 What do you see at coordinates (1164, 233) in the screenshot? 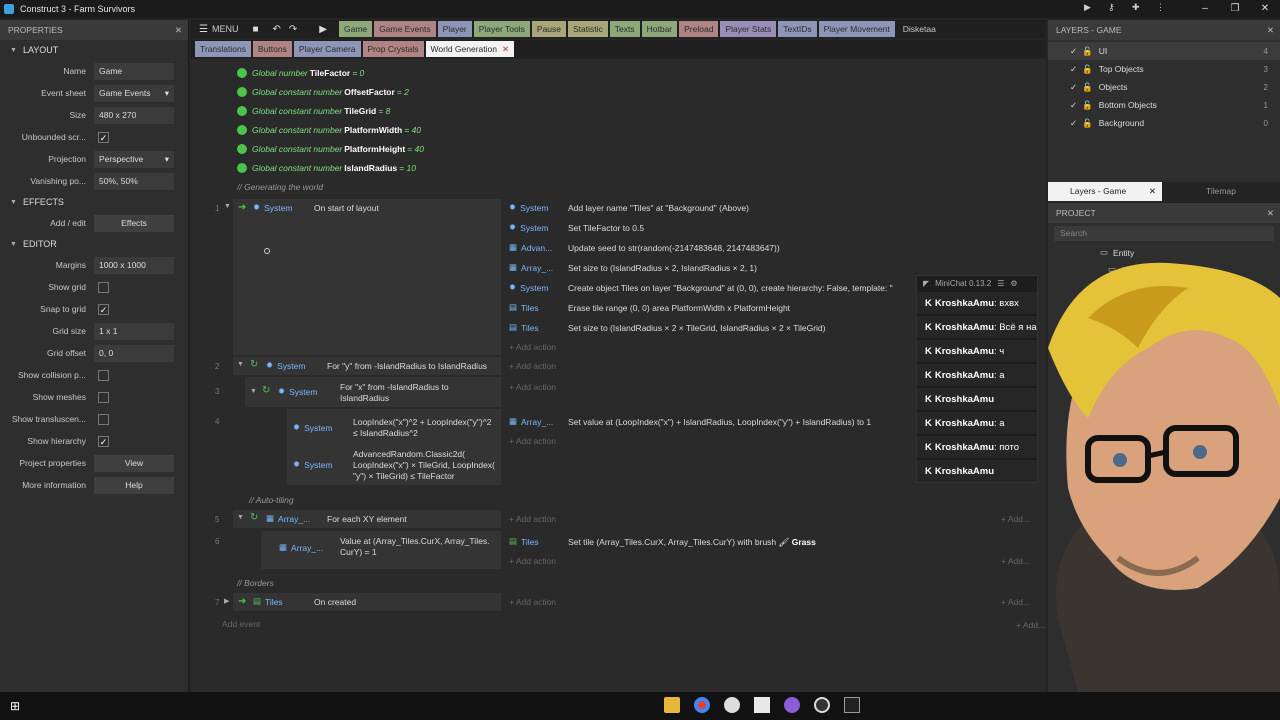
I see `project-search-input: Search` at bounding box center [1164, 233].